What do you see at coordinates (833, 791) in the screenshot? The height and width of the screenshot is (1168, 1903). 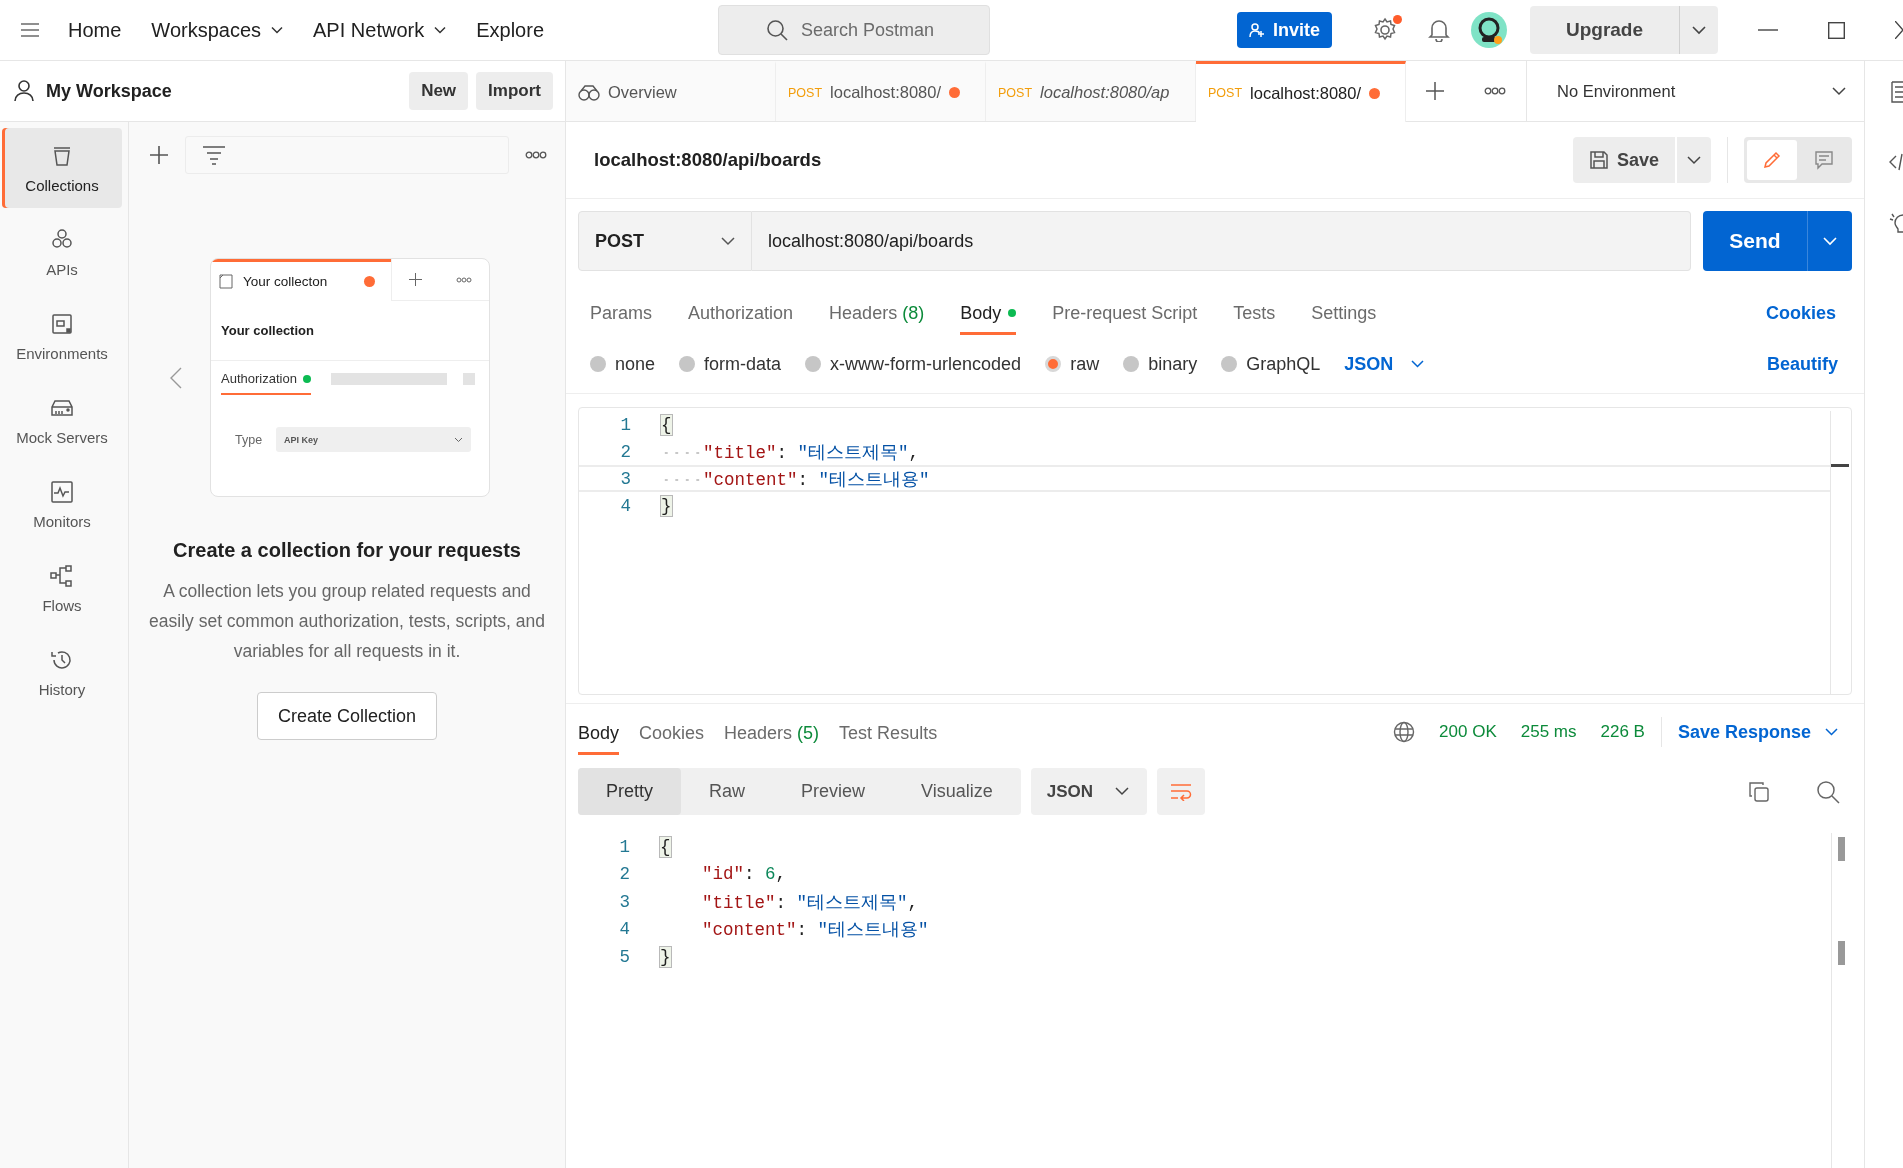 I see `view-mode-button: Preview` at bounding box center [833, 791].